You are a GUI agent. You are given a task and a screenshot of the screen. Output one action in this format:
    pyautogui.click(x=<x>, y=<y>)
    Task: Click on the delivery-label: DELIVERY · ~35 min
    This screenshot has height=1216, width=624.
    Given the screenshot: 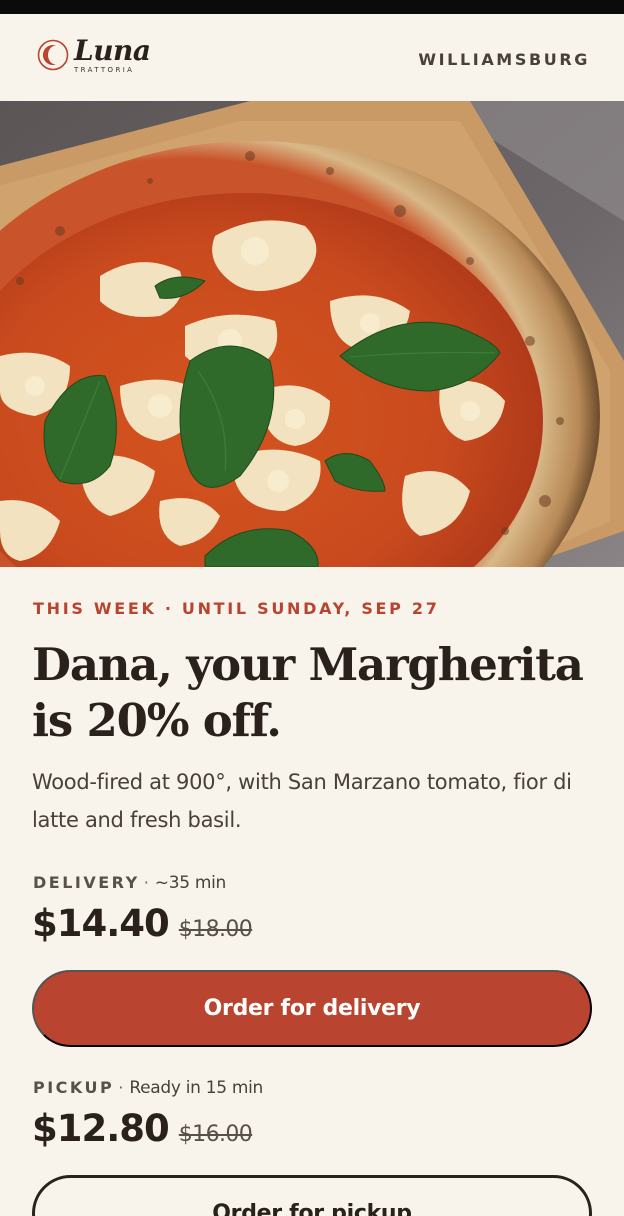 What is the action you would take?
    pyautogui.click(x=129, y=883)
    